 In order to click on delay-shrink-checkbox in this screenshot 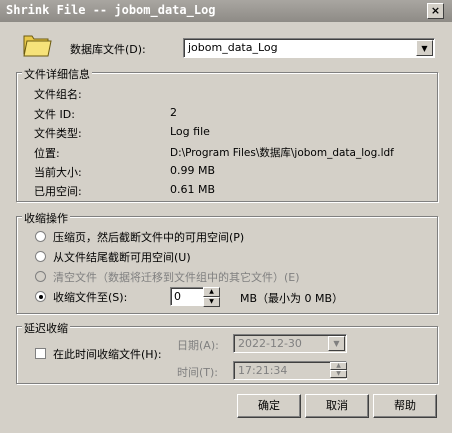, I will do `click(40, 353)`.